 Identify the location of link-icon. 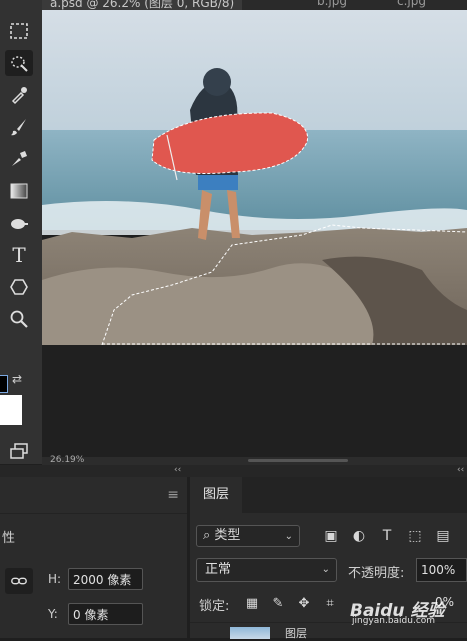
(19, 581).